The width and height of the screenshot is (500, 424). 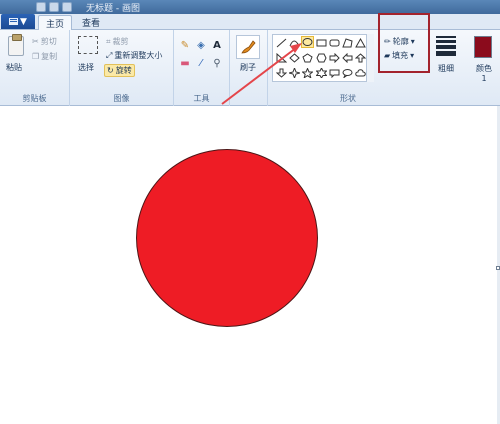 I want to click on oval-shape-icon, so click(x=307, y=42).